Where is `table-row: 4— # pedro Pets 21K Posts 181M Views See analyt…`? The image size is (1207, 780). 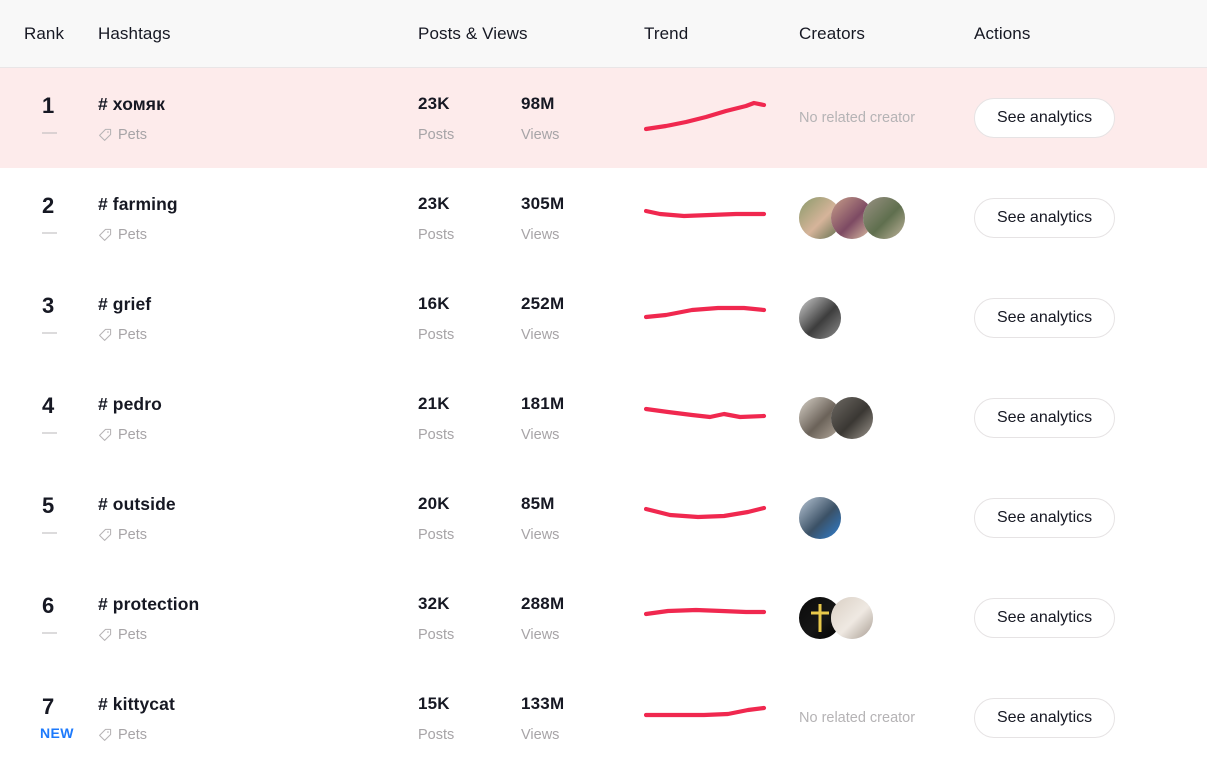
table-row: 4— # pedro Pets 21K Posts 181M Views See analyt… is located at coordinates (603, 418).